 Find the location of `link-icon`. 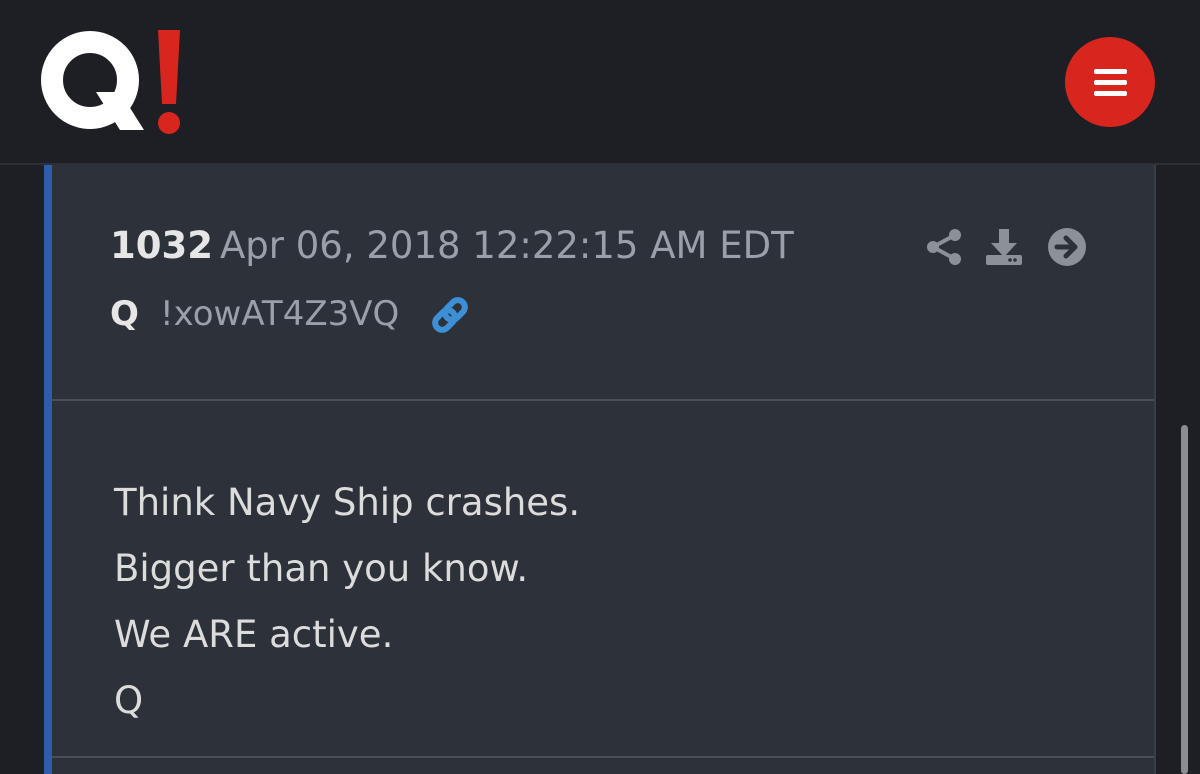

link-icon is located at coordinates (451, 315).